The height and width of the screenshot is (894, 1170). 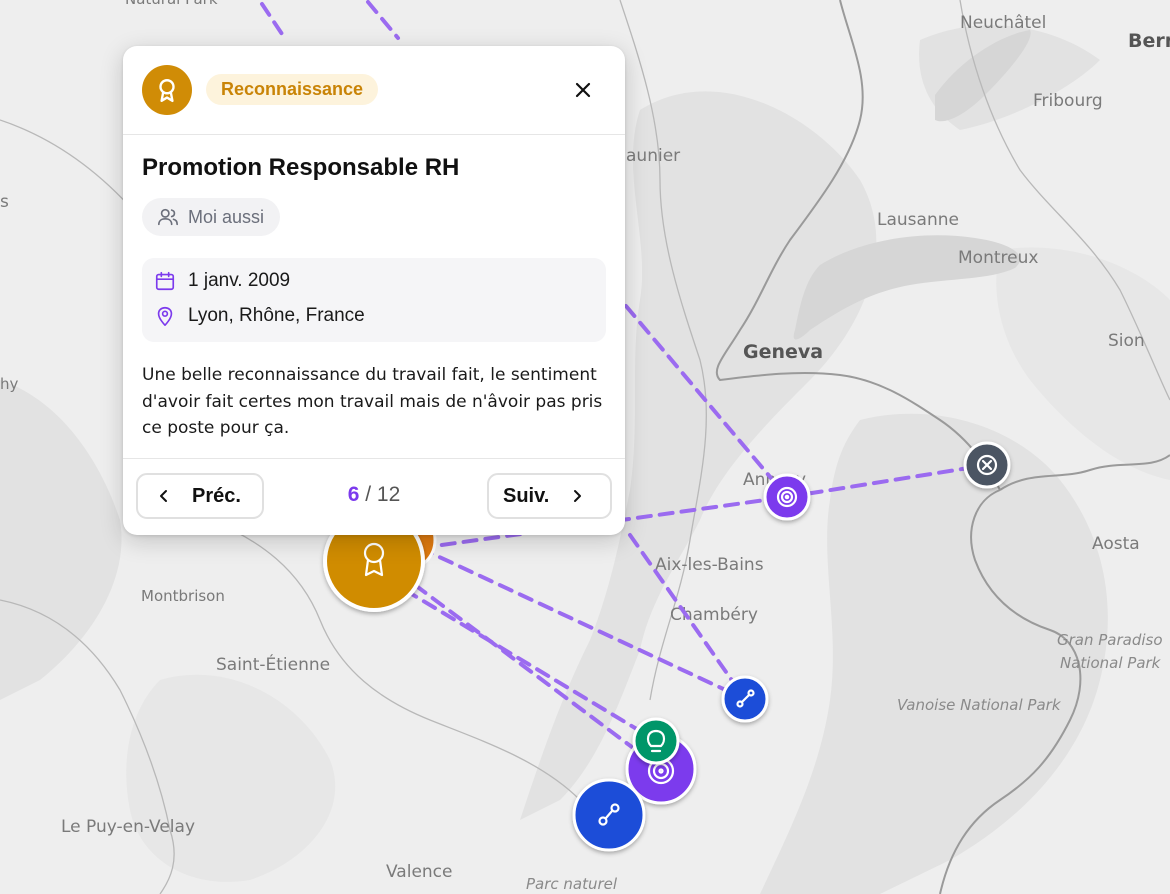 What do you see at coordinates (276, 315) in the screenshot?
I see `event-location: Lyon, Rhône, France` at bounding box center [276, 315].